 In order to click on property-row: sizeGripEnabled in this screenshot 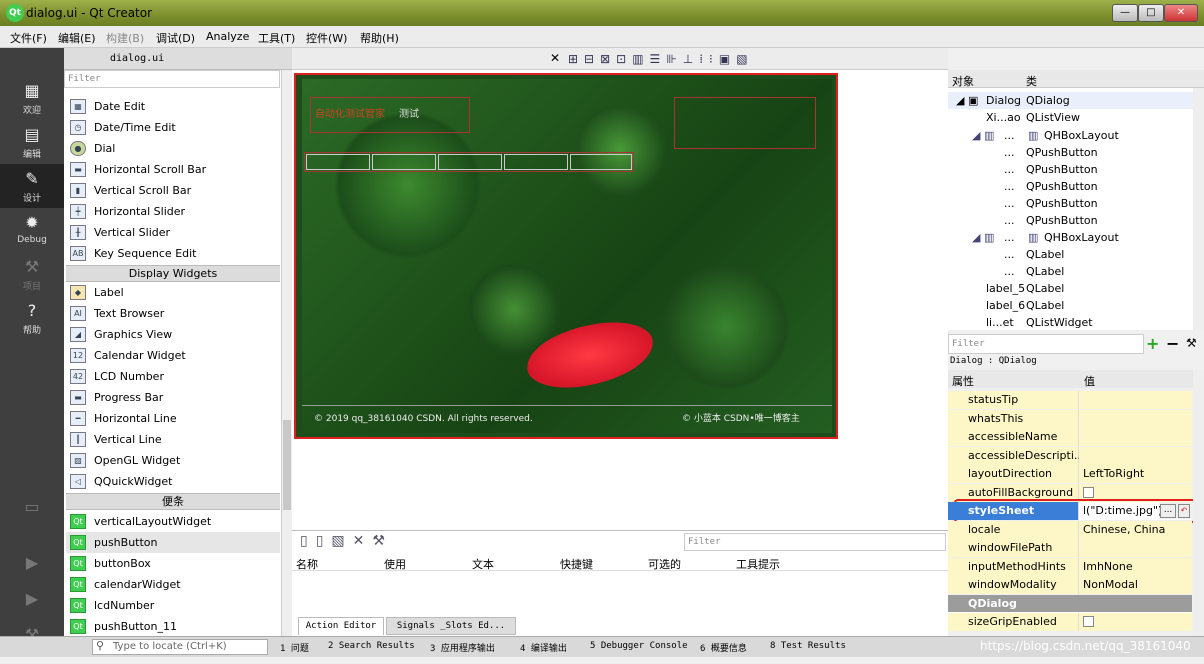, I will do `click(1070, 622)`.